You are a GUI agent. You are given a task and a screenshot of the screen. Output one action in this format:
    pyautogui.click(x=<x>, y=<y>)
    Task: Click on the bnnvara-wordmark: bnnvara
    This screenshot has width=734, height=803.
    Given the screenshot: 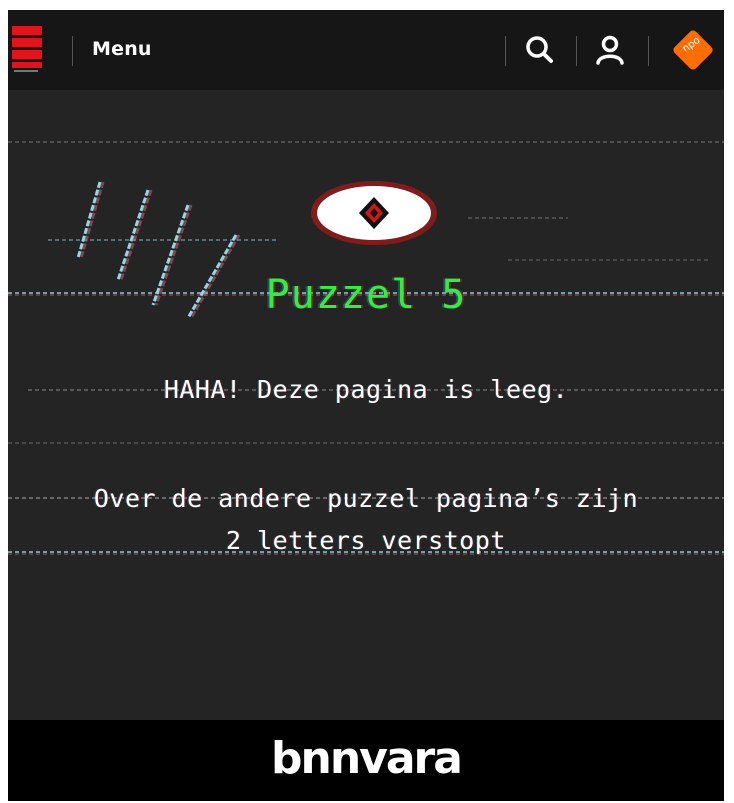 What is the action you would take?
    pyautogui.click(x=366, y=758)
    